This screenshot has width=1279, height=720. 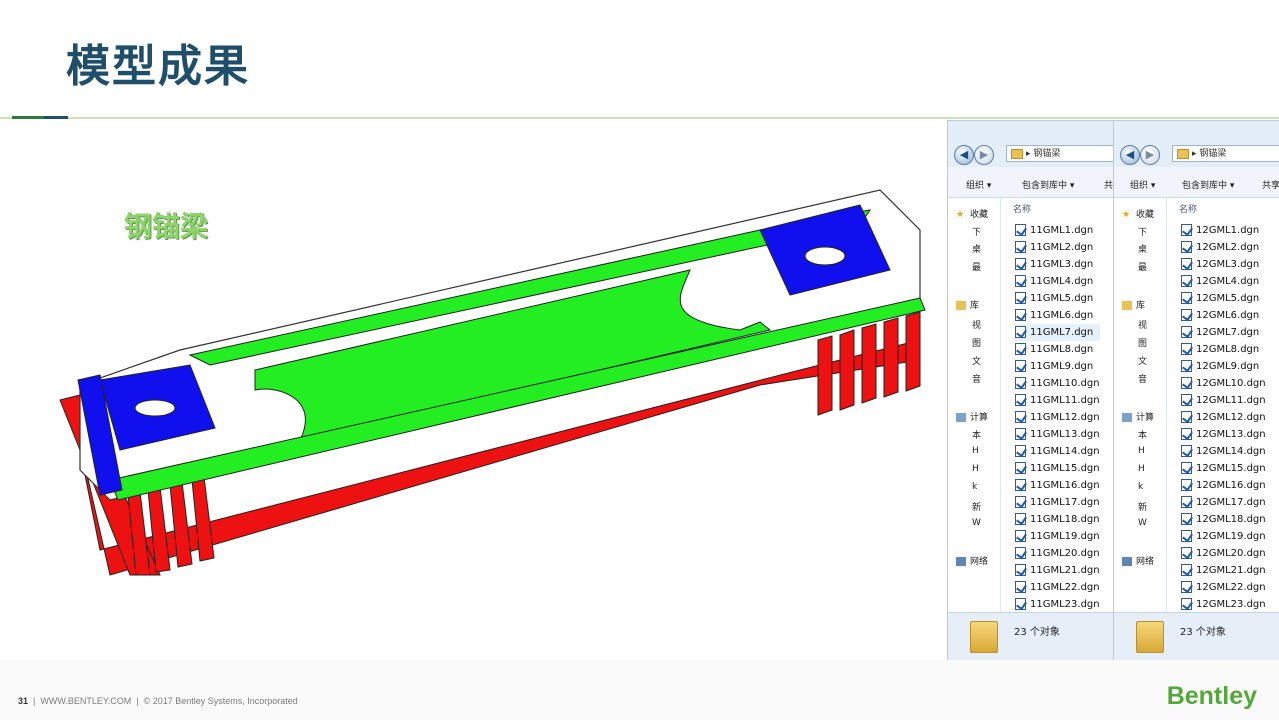 What do you see at coordinates (1223, 264) in the screenshot?
I see `file-item: 12GML3.dgn` at bounding box center [1223, 264].